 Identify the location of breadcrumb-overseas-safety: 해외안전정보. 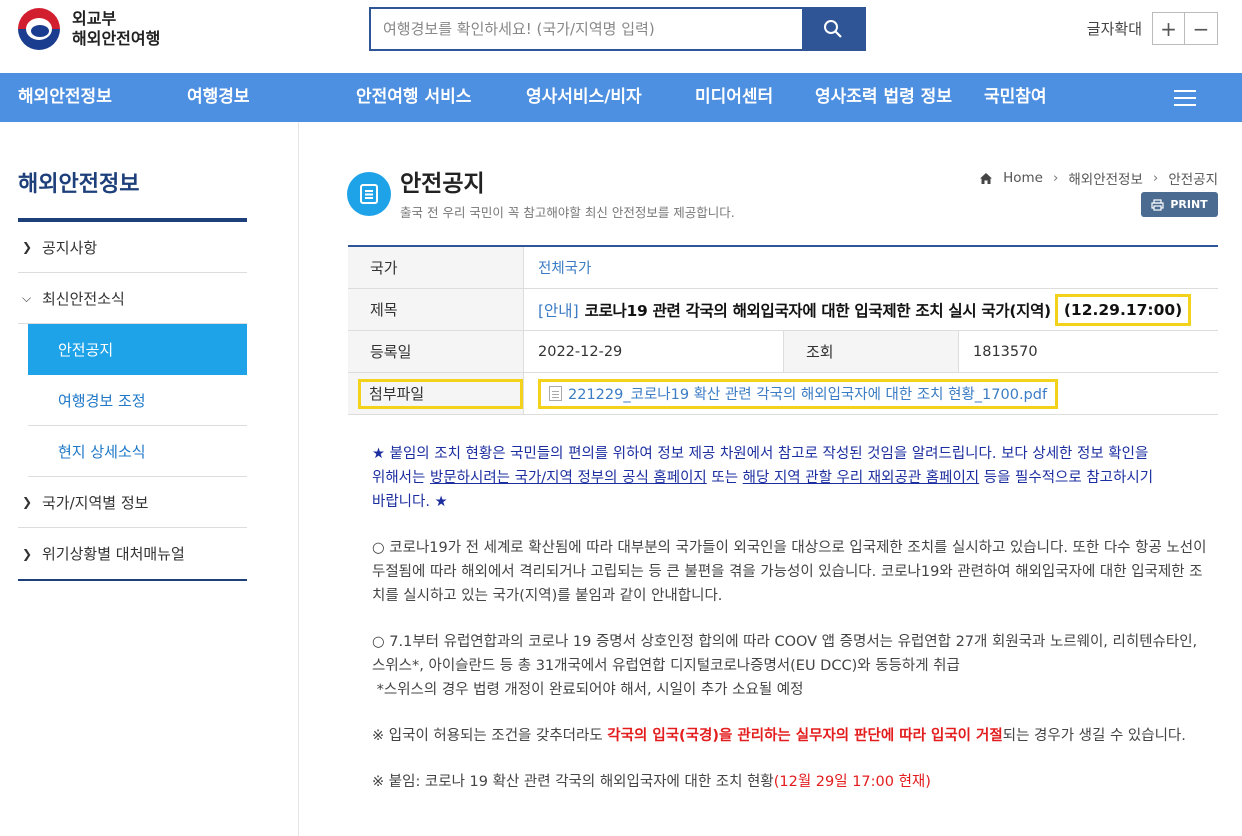
(1105, 178).